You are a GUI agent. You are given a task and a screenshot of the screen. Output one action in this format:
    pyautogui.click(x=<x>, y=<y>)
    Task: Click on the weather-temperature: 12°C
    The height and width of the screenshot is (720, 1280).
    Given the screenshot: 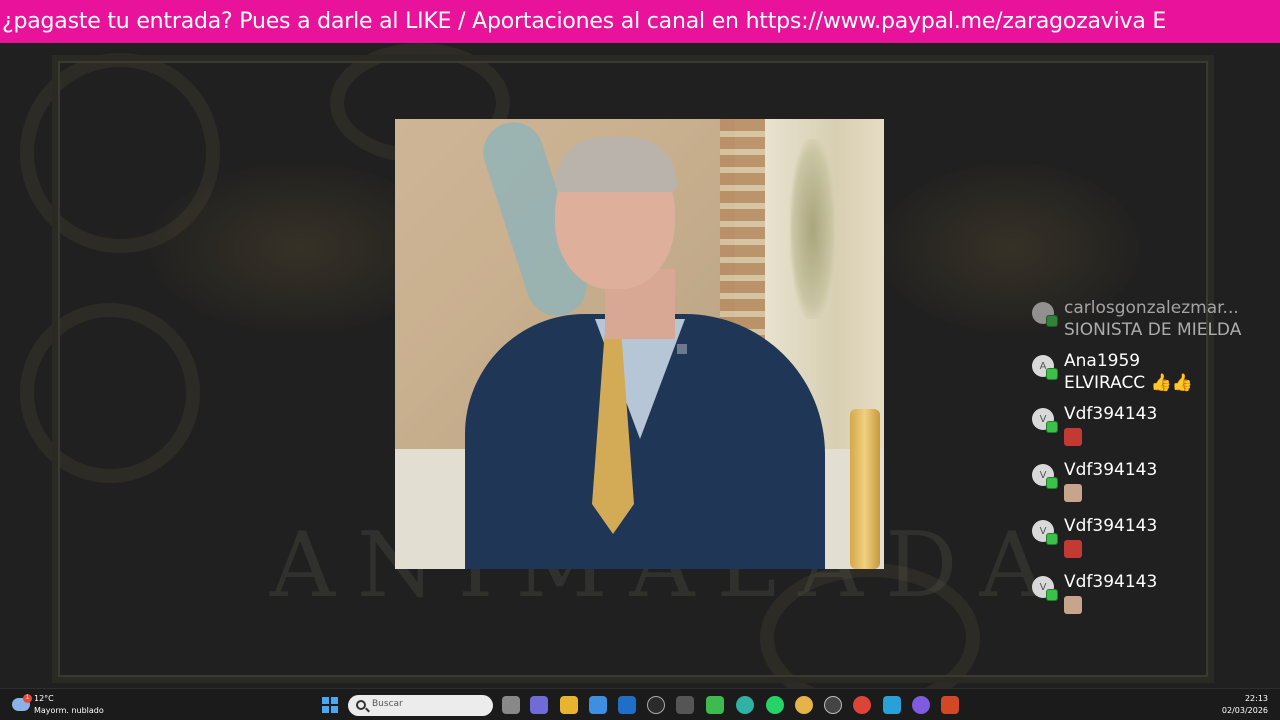 What is the action you would take?
    pyautogui.click(x=44, y=698)
    